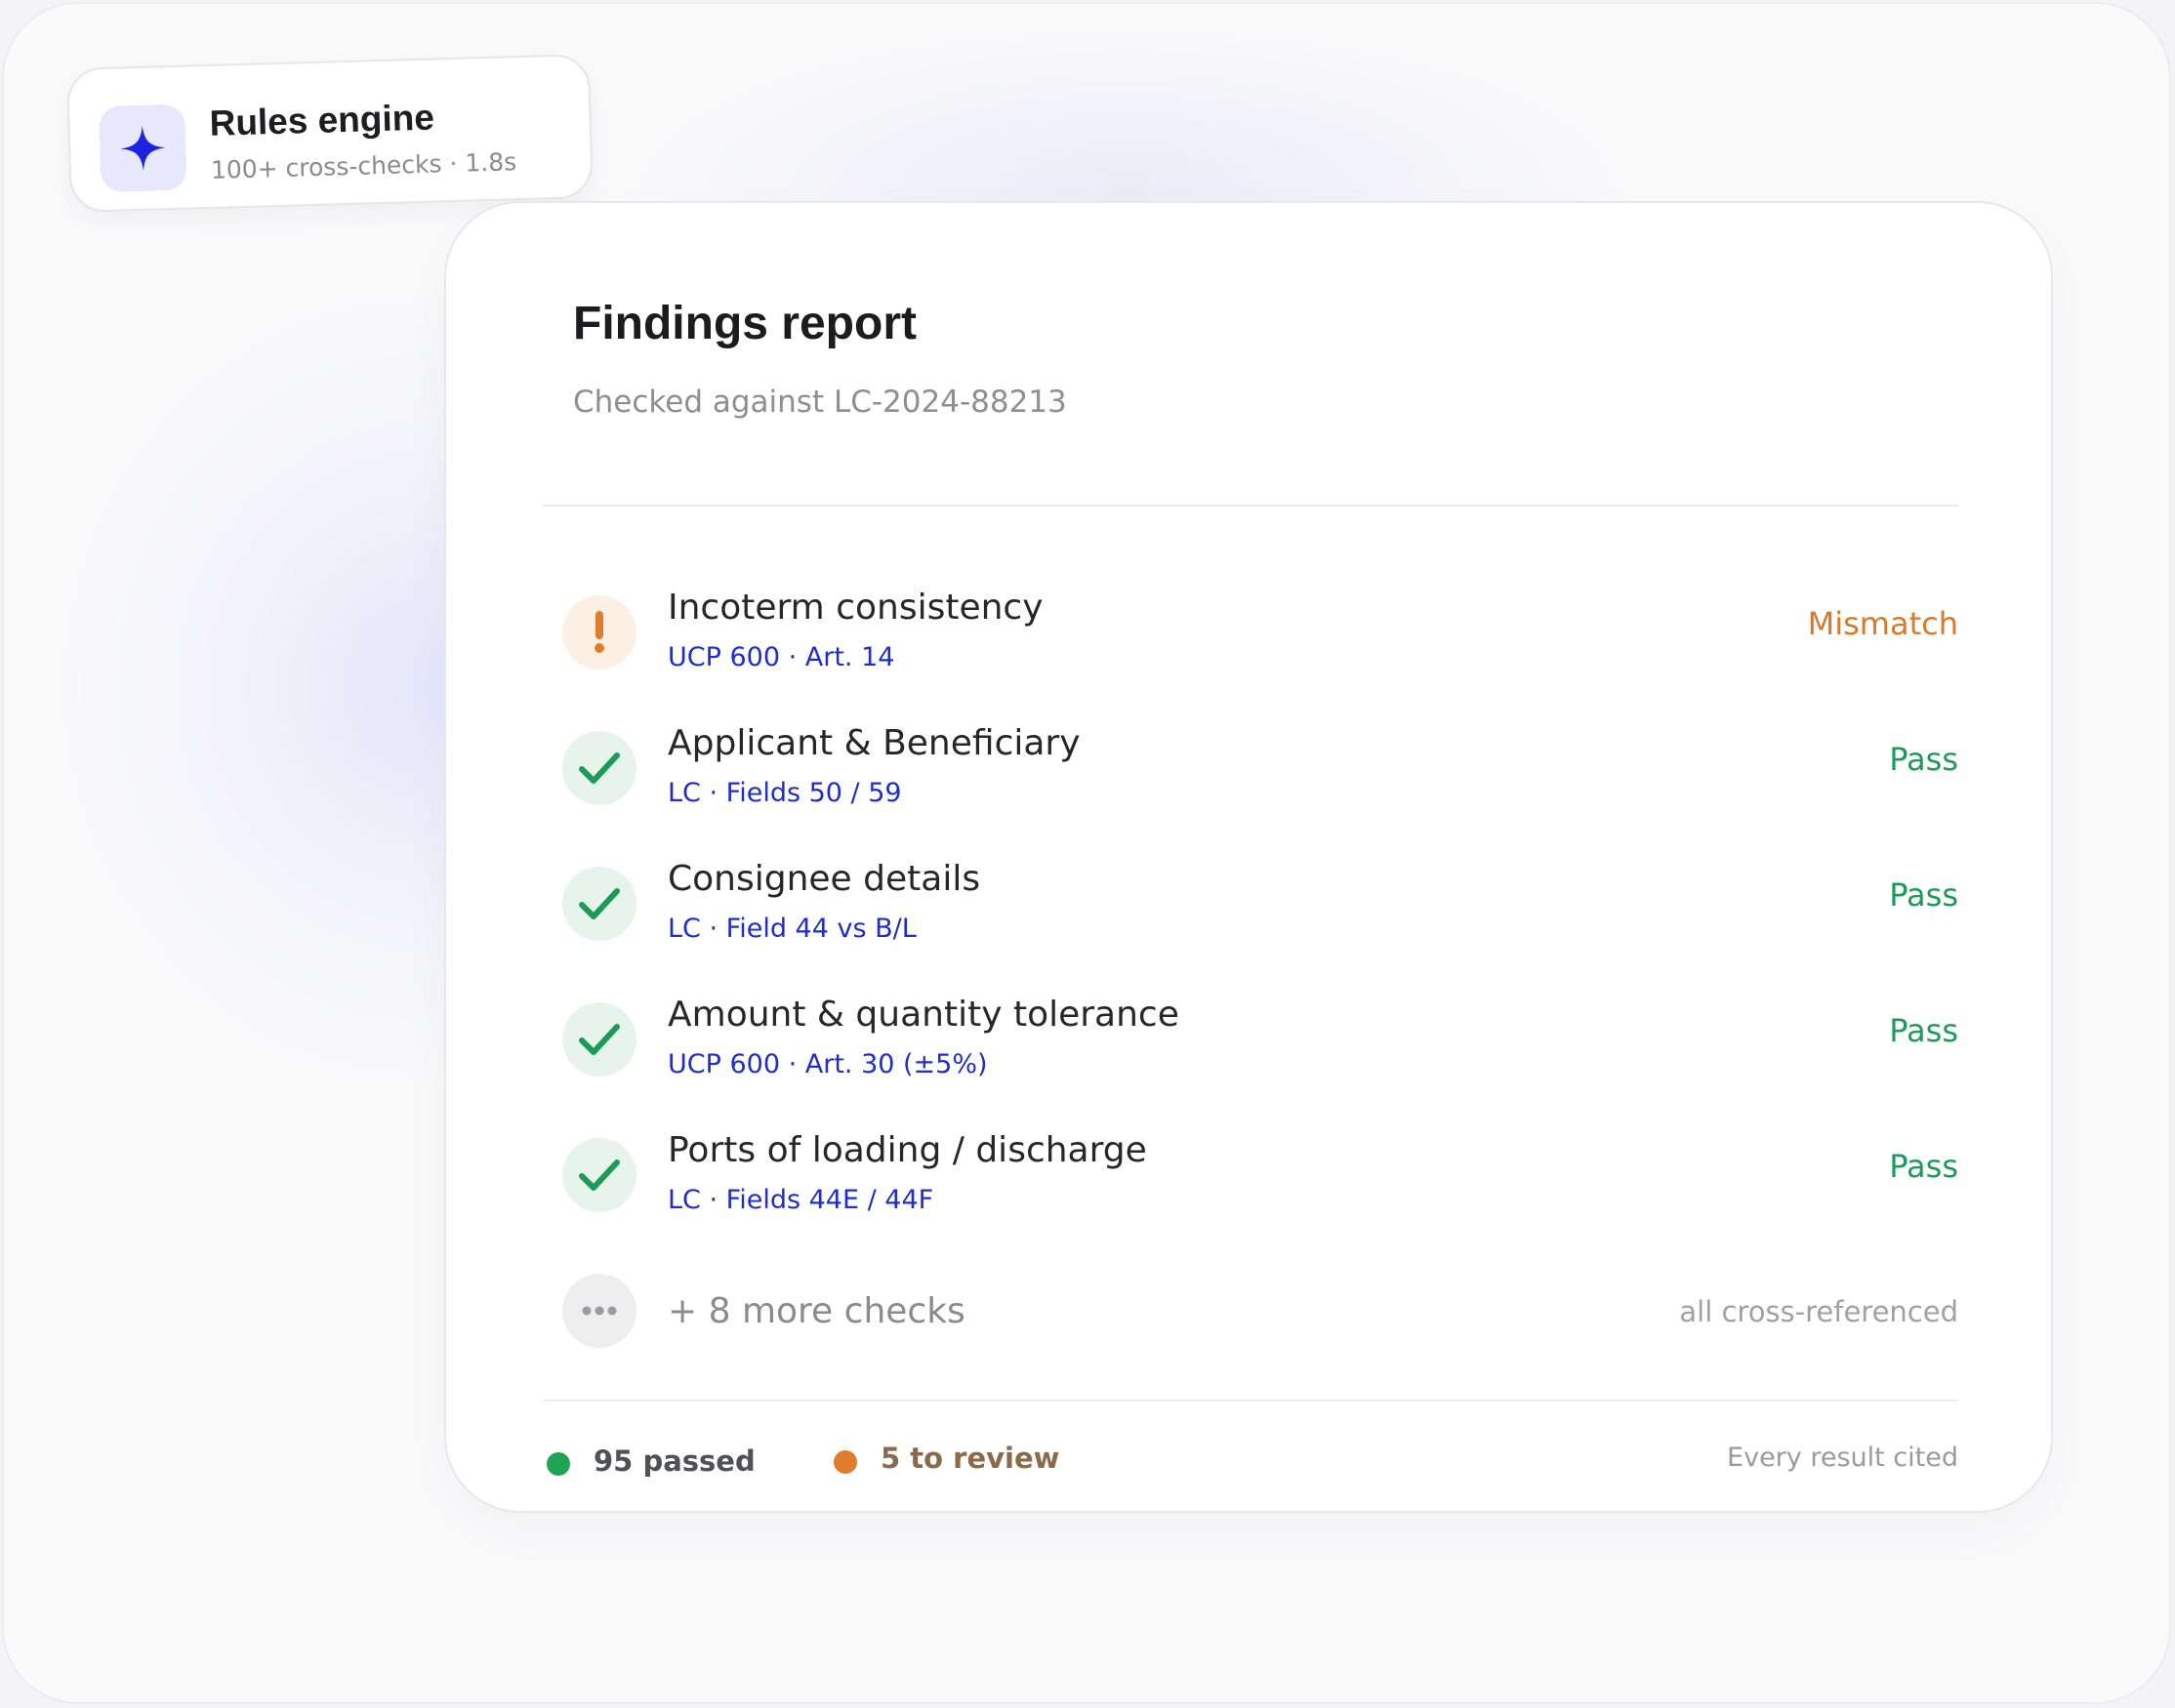 Image resolution: width=2175 pixels, height=1708 pixels. I want to click on footer-note: Every result cited, so click(1842, 1458).